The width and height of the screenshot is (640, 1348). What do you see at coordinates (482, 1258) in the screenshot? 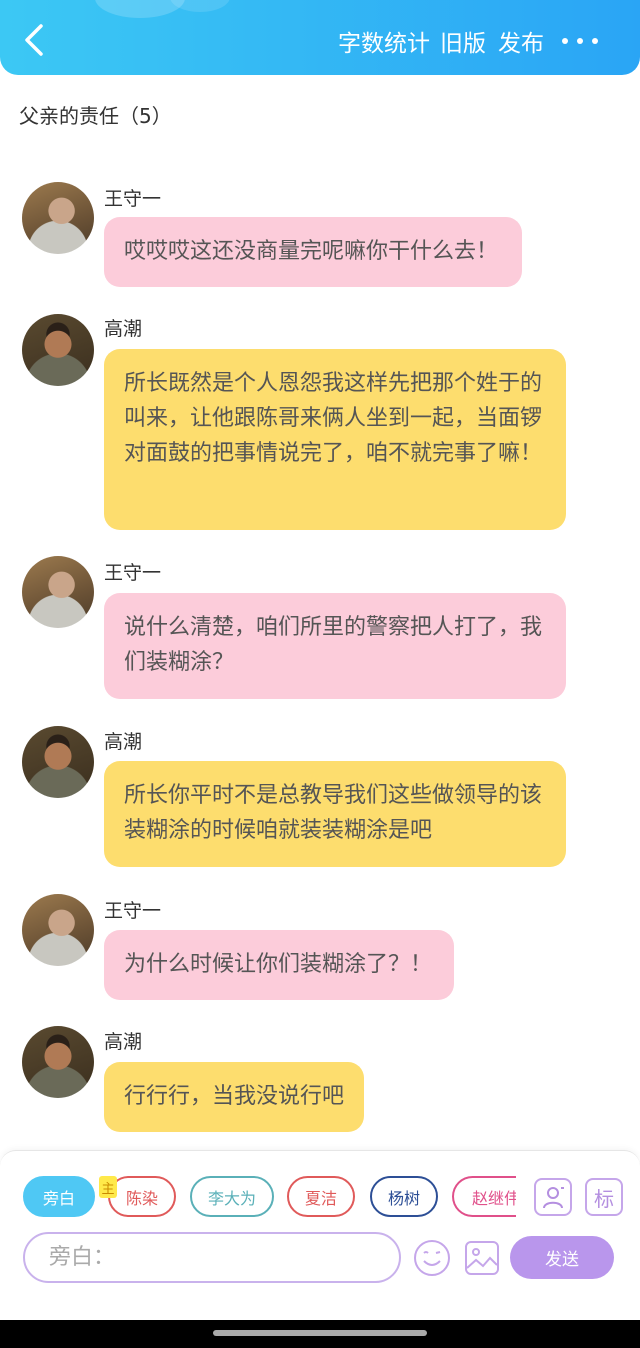
I see `image-icon` at bounding box center [482, 1258].